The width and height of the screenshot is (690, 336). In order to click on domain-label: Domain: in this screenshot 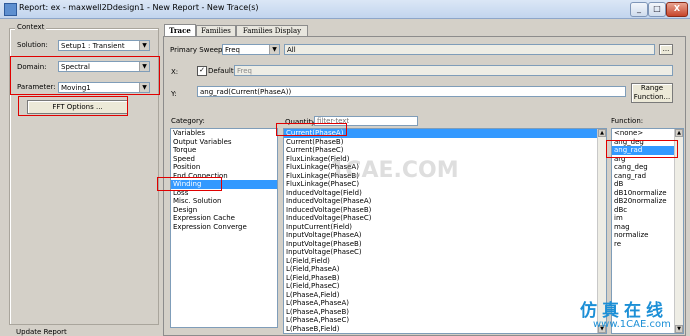, I will do `click(32, 67)`.